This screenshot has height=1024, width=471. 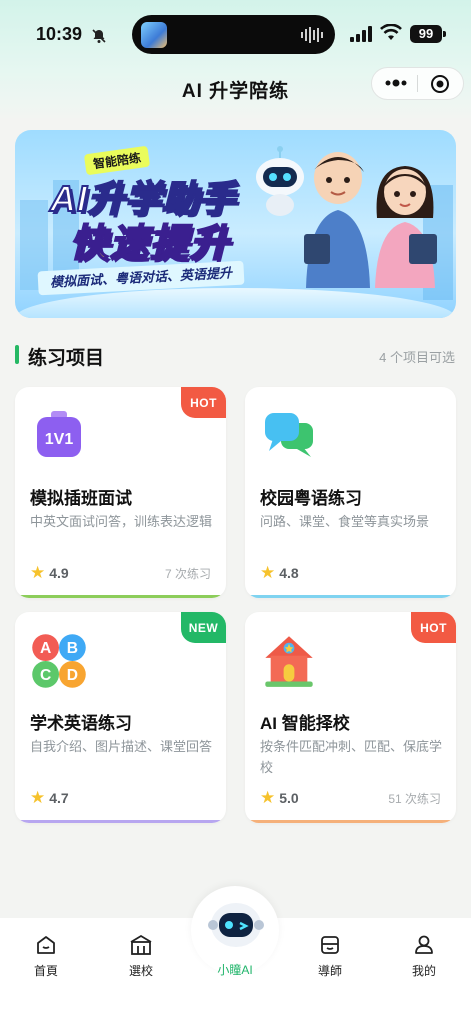 What do you see at coordinates (81, 498) in the screenshot?
I see `card-title: 模拟插班面试` at bounding box center [81, 498].